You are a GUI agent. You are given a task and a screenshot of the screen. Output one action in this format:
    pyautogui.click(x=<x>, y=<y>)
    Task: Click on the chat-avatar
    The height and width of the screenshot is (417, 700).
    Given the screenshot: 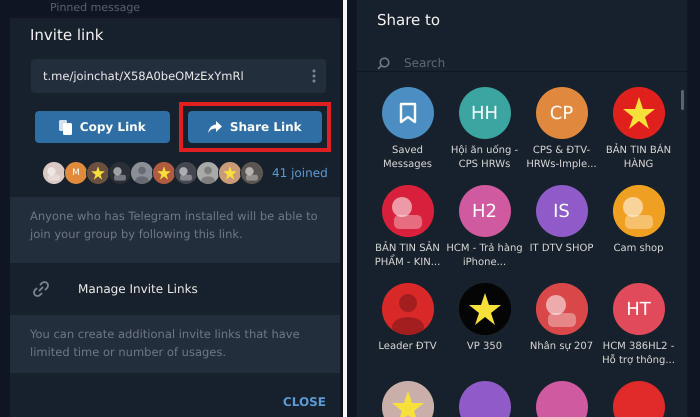 What is the action you would take?
    pyautogui.click(x=408, y=113)
    